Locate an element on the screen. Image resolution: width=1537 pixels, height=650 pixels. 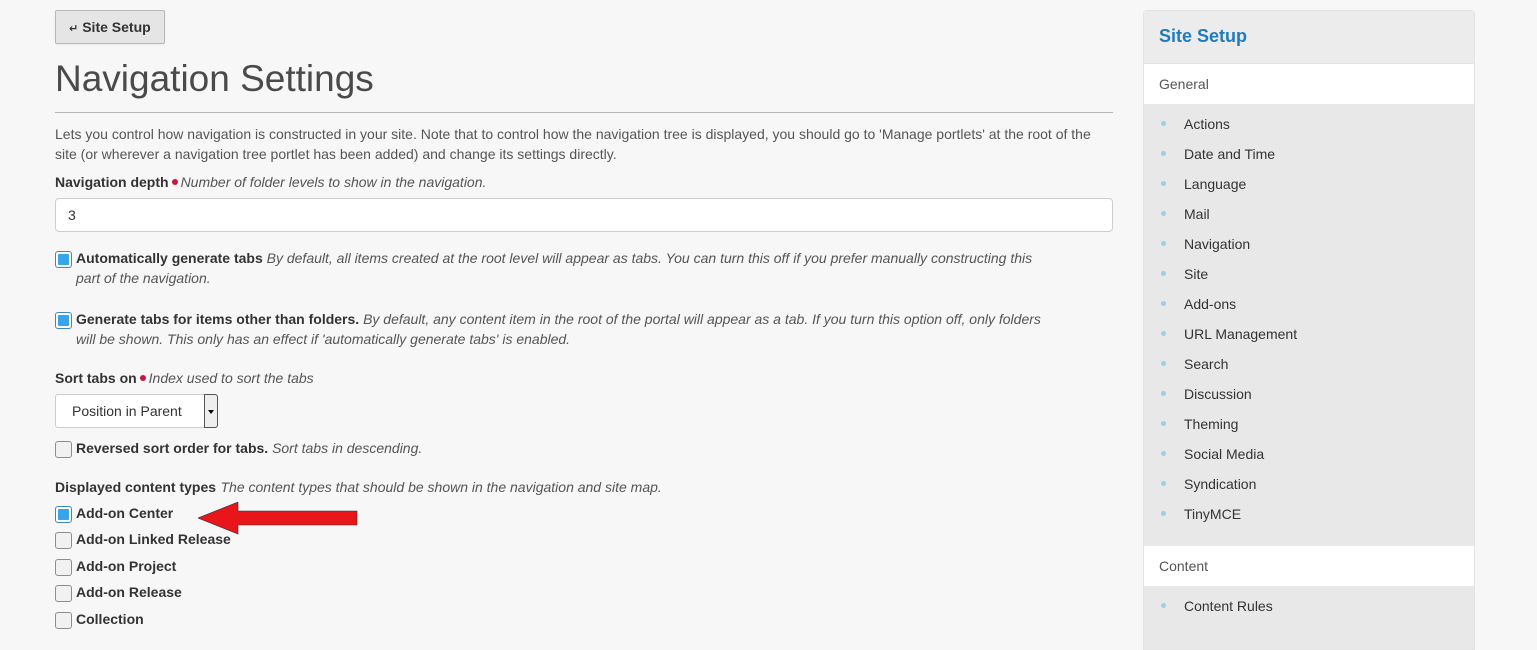
reverse-sort-checkbox is located at coordinates (63, 449).